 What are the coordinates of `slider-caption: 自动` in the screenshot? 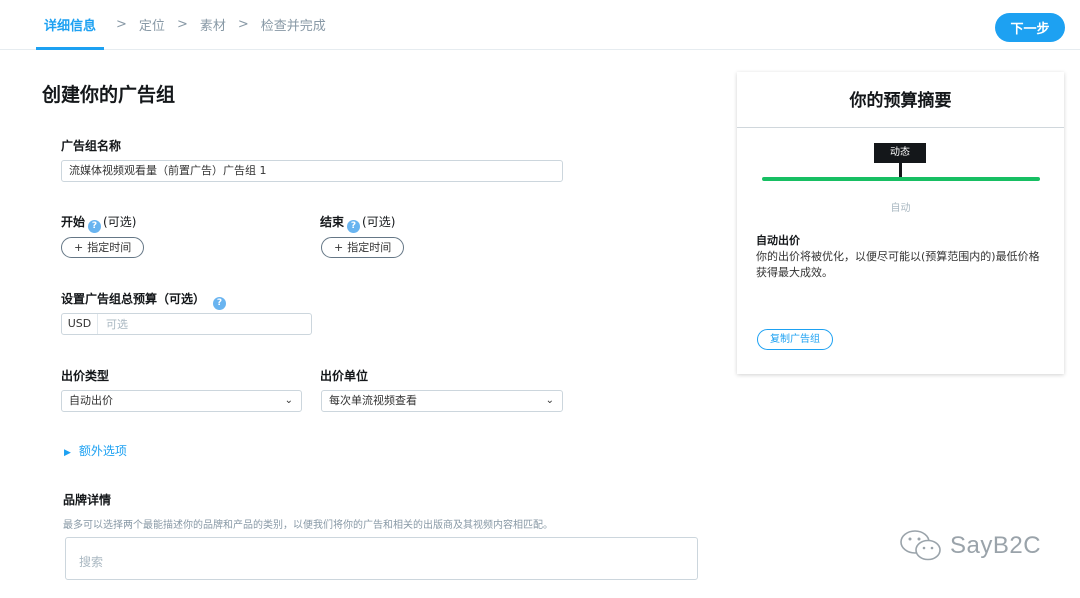 It's located at (900, 208).